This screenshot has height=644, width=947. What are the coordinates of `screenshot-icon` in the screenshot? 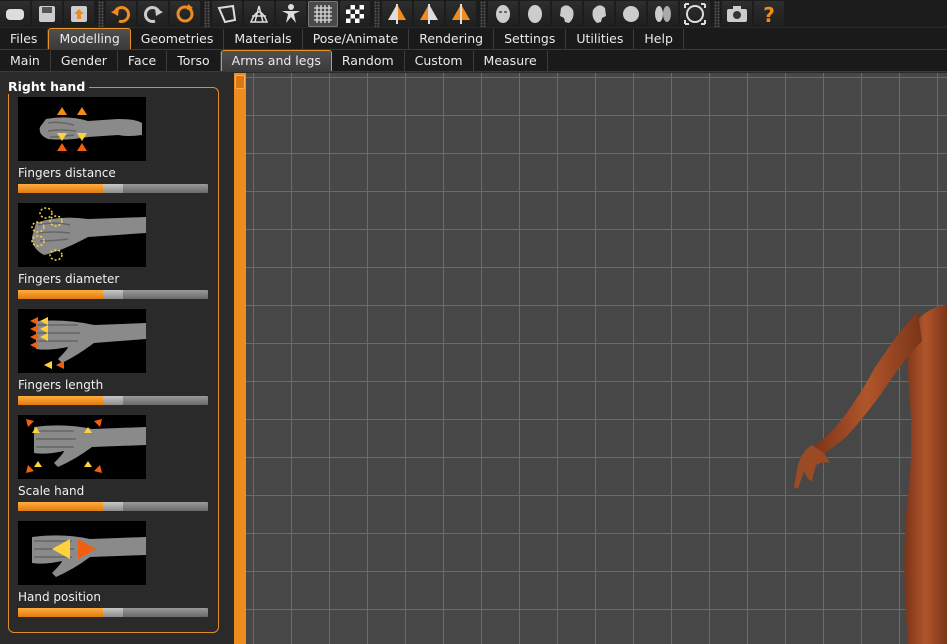 It's located at (737, 13).